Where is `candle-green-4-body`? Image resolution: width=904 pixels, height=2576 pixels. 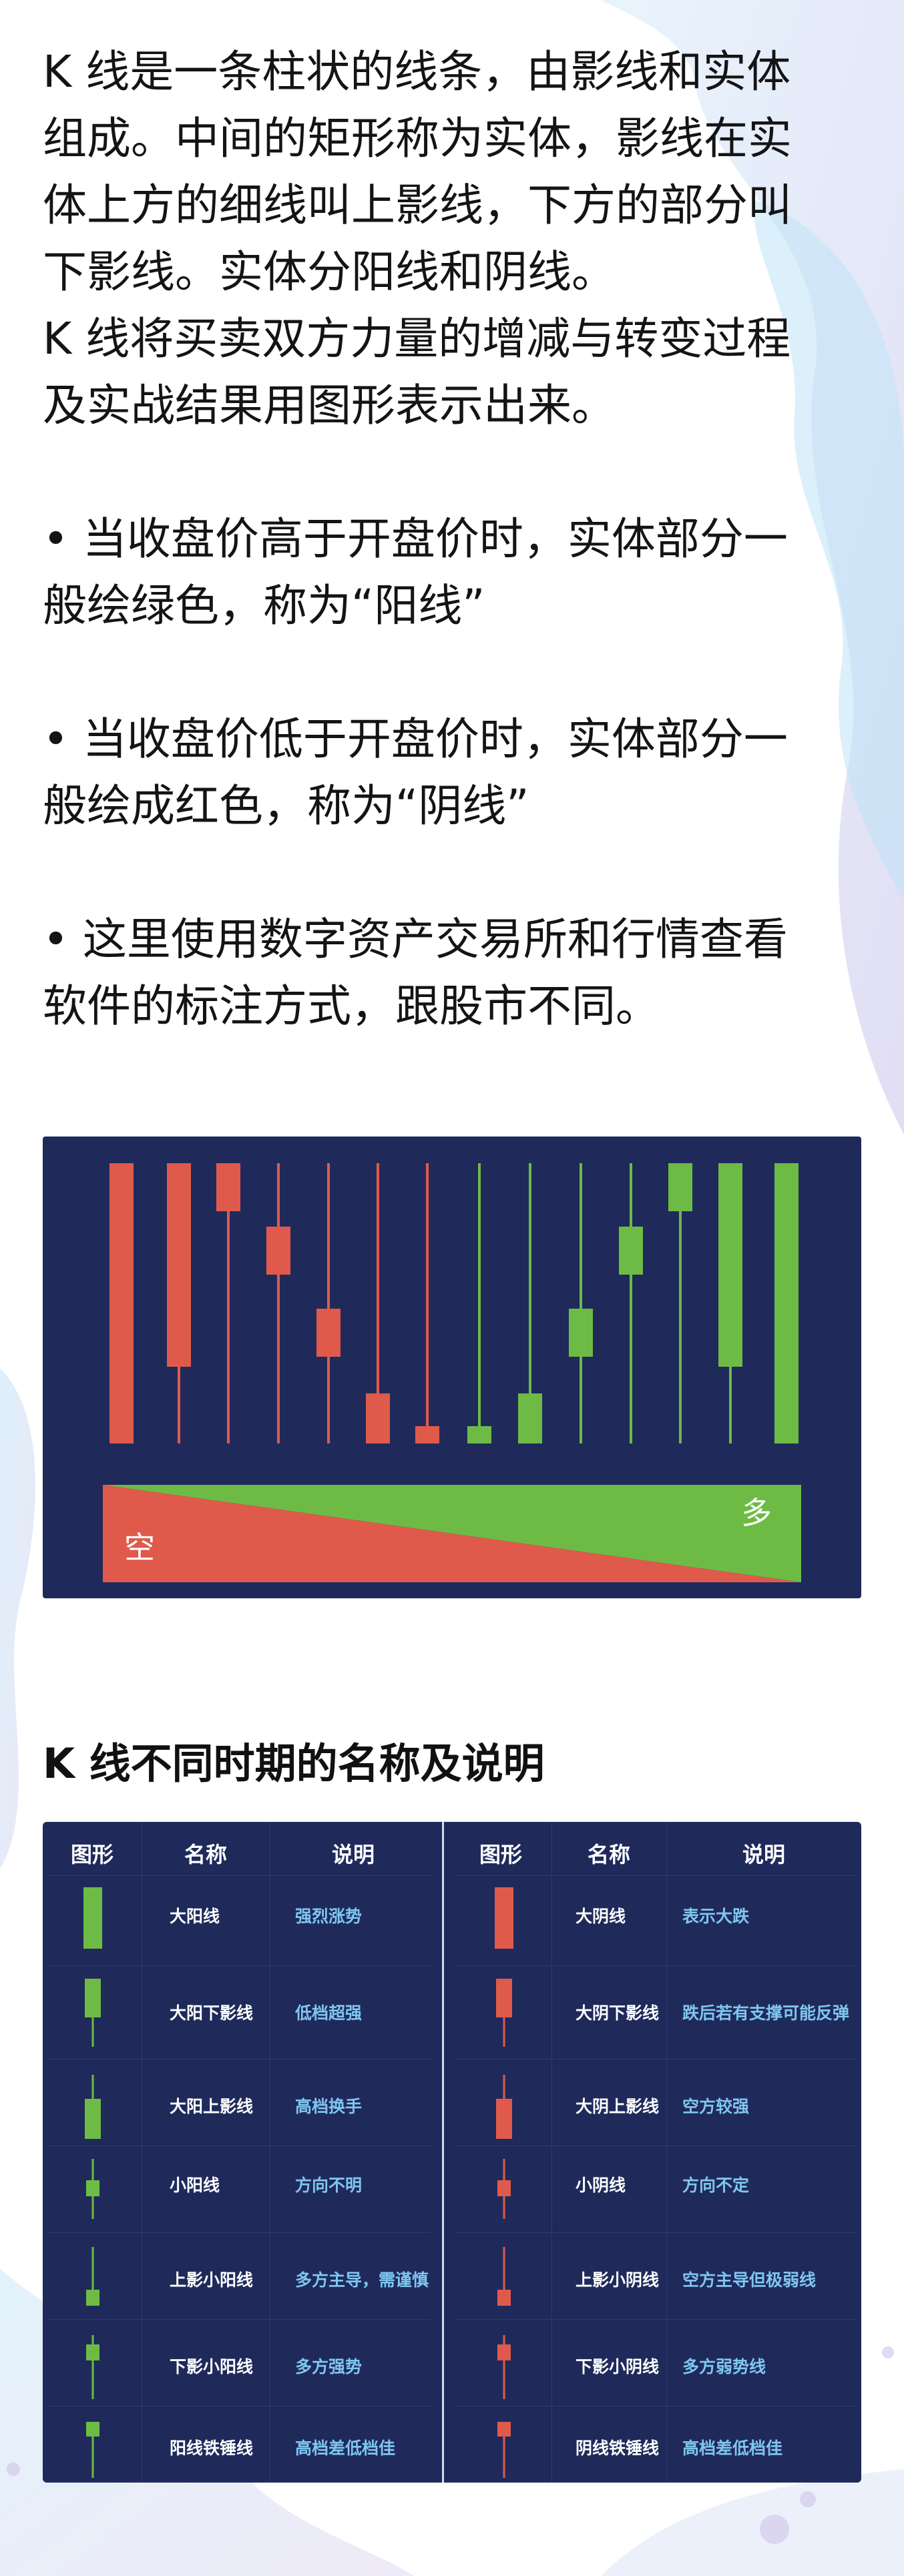 candle-green-4-body is located at coordinates (631, 1251).